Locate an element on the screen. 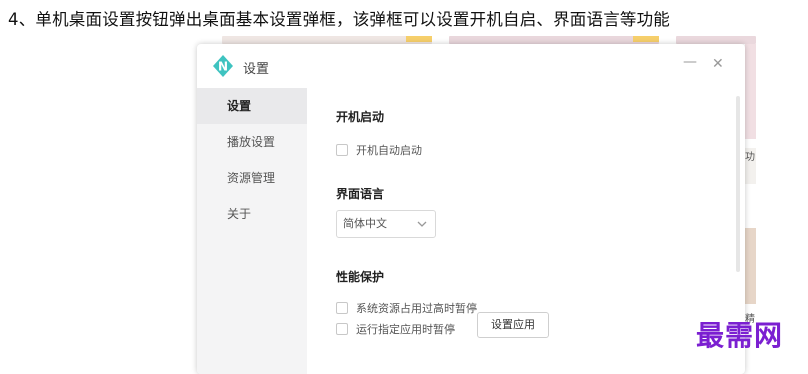 This screenshot has width=808, height=374. watermark-logo: 最需网 is located at coordinates (740, 335).